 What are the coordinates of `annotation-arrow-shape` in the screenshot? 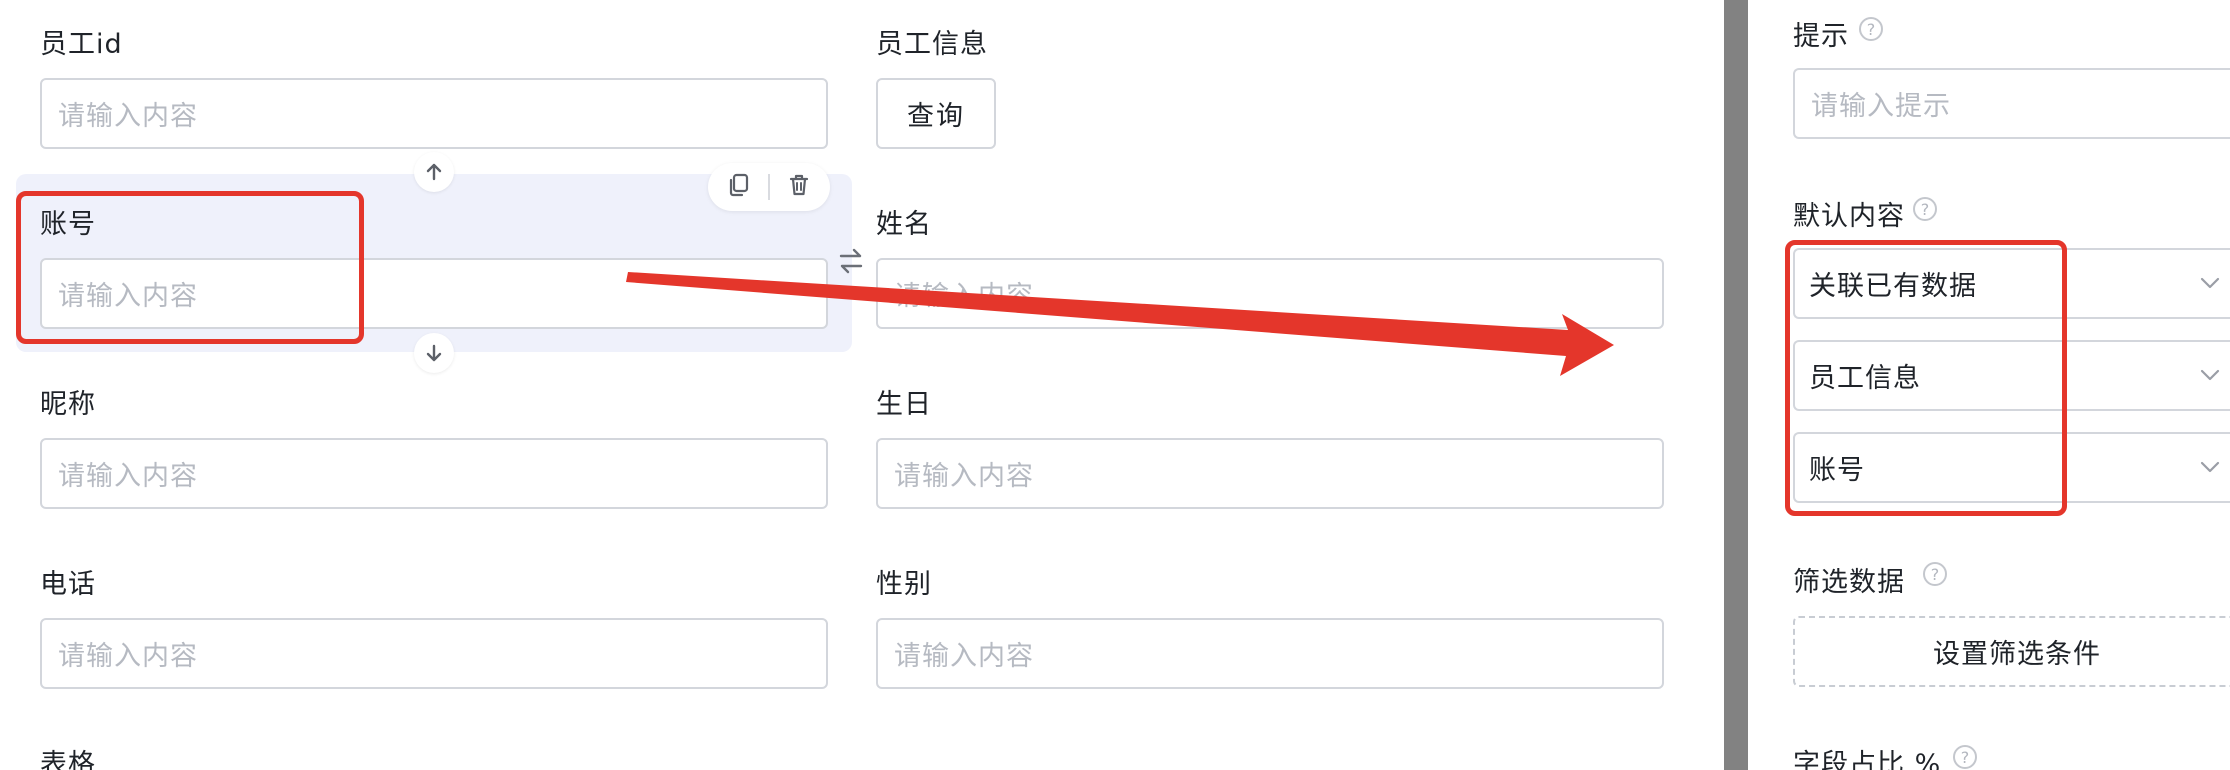 It's located at (1120, 324).